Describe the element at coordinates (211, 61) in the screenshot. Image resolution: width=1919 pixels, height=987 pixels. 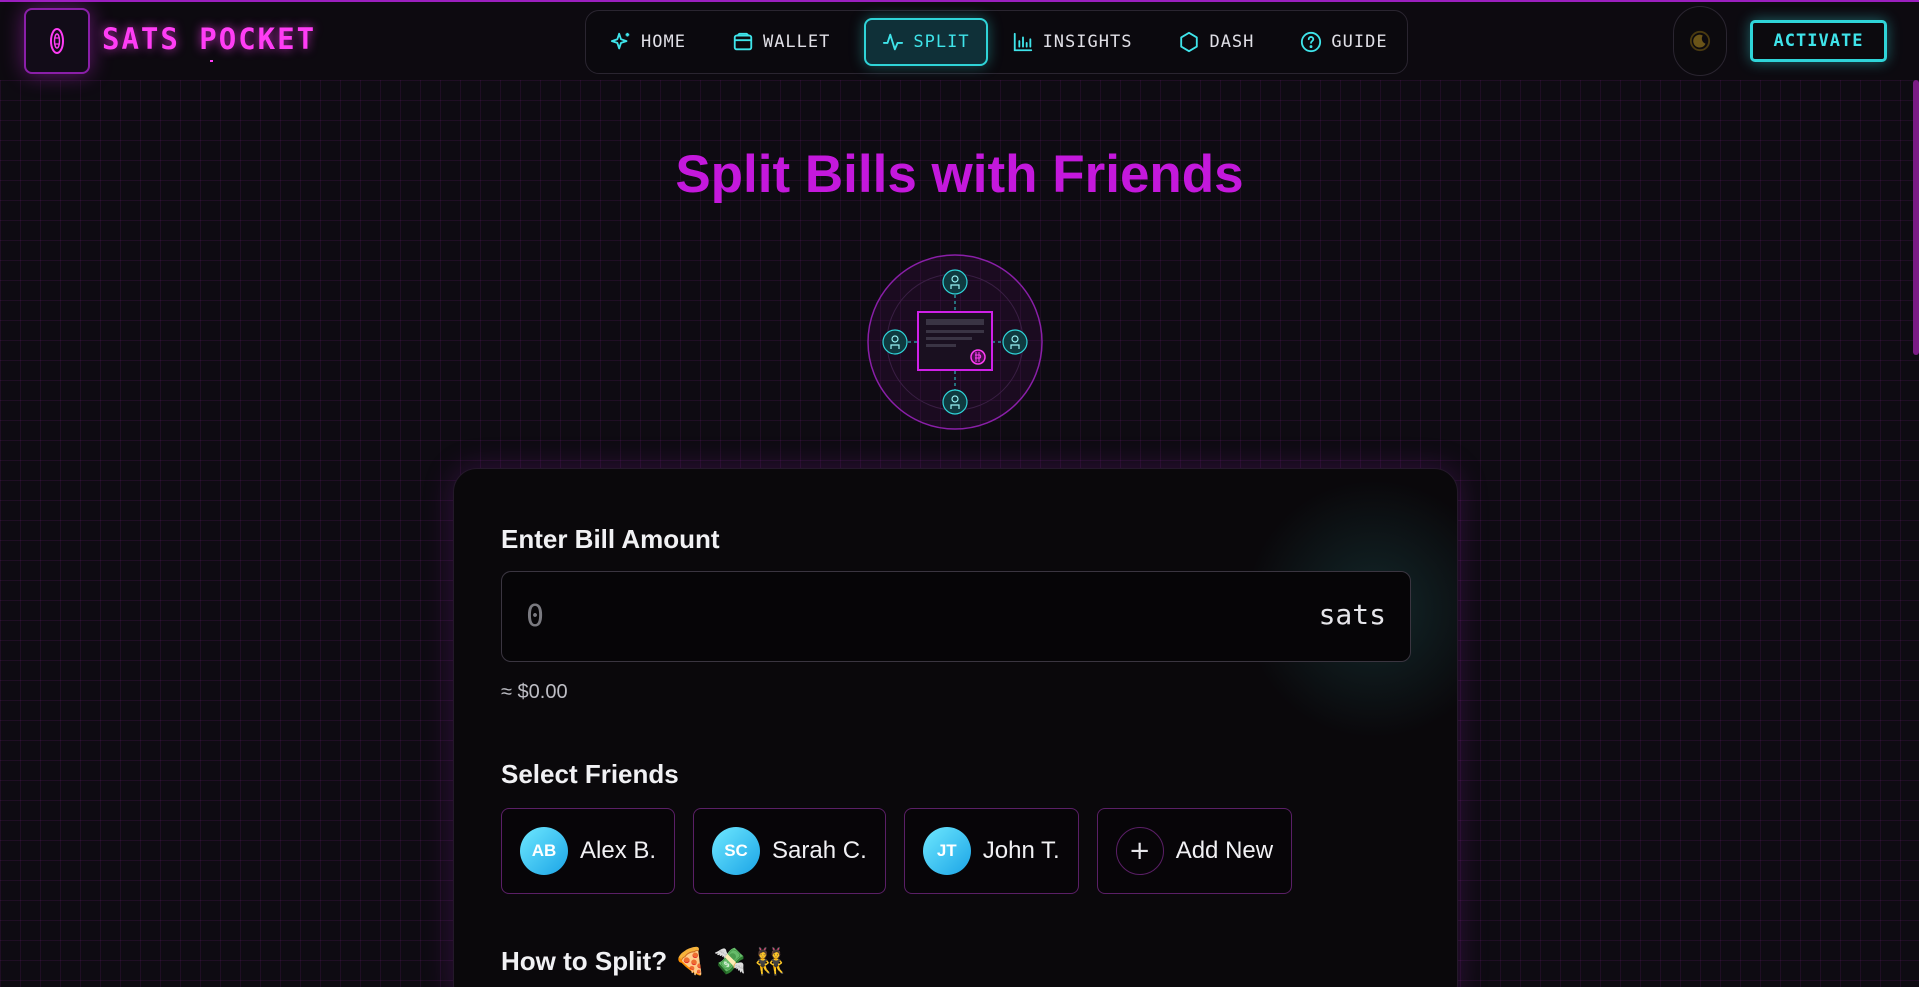
I see `brand-underline` at that location.